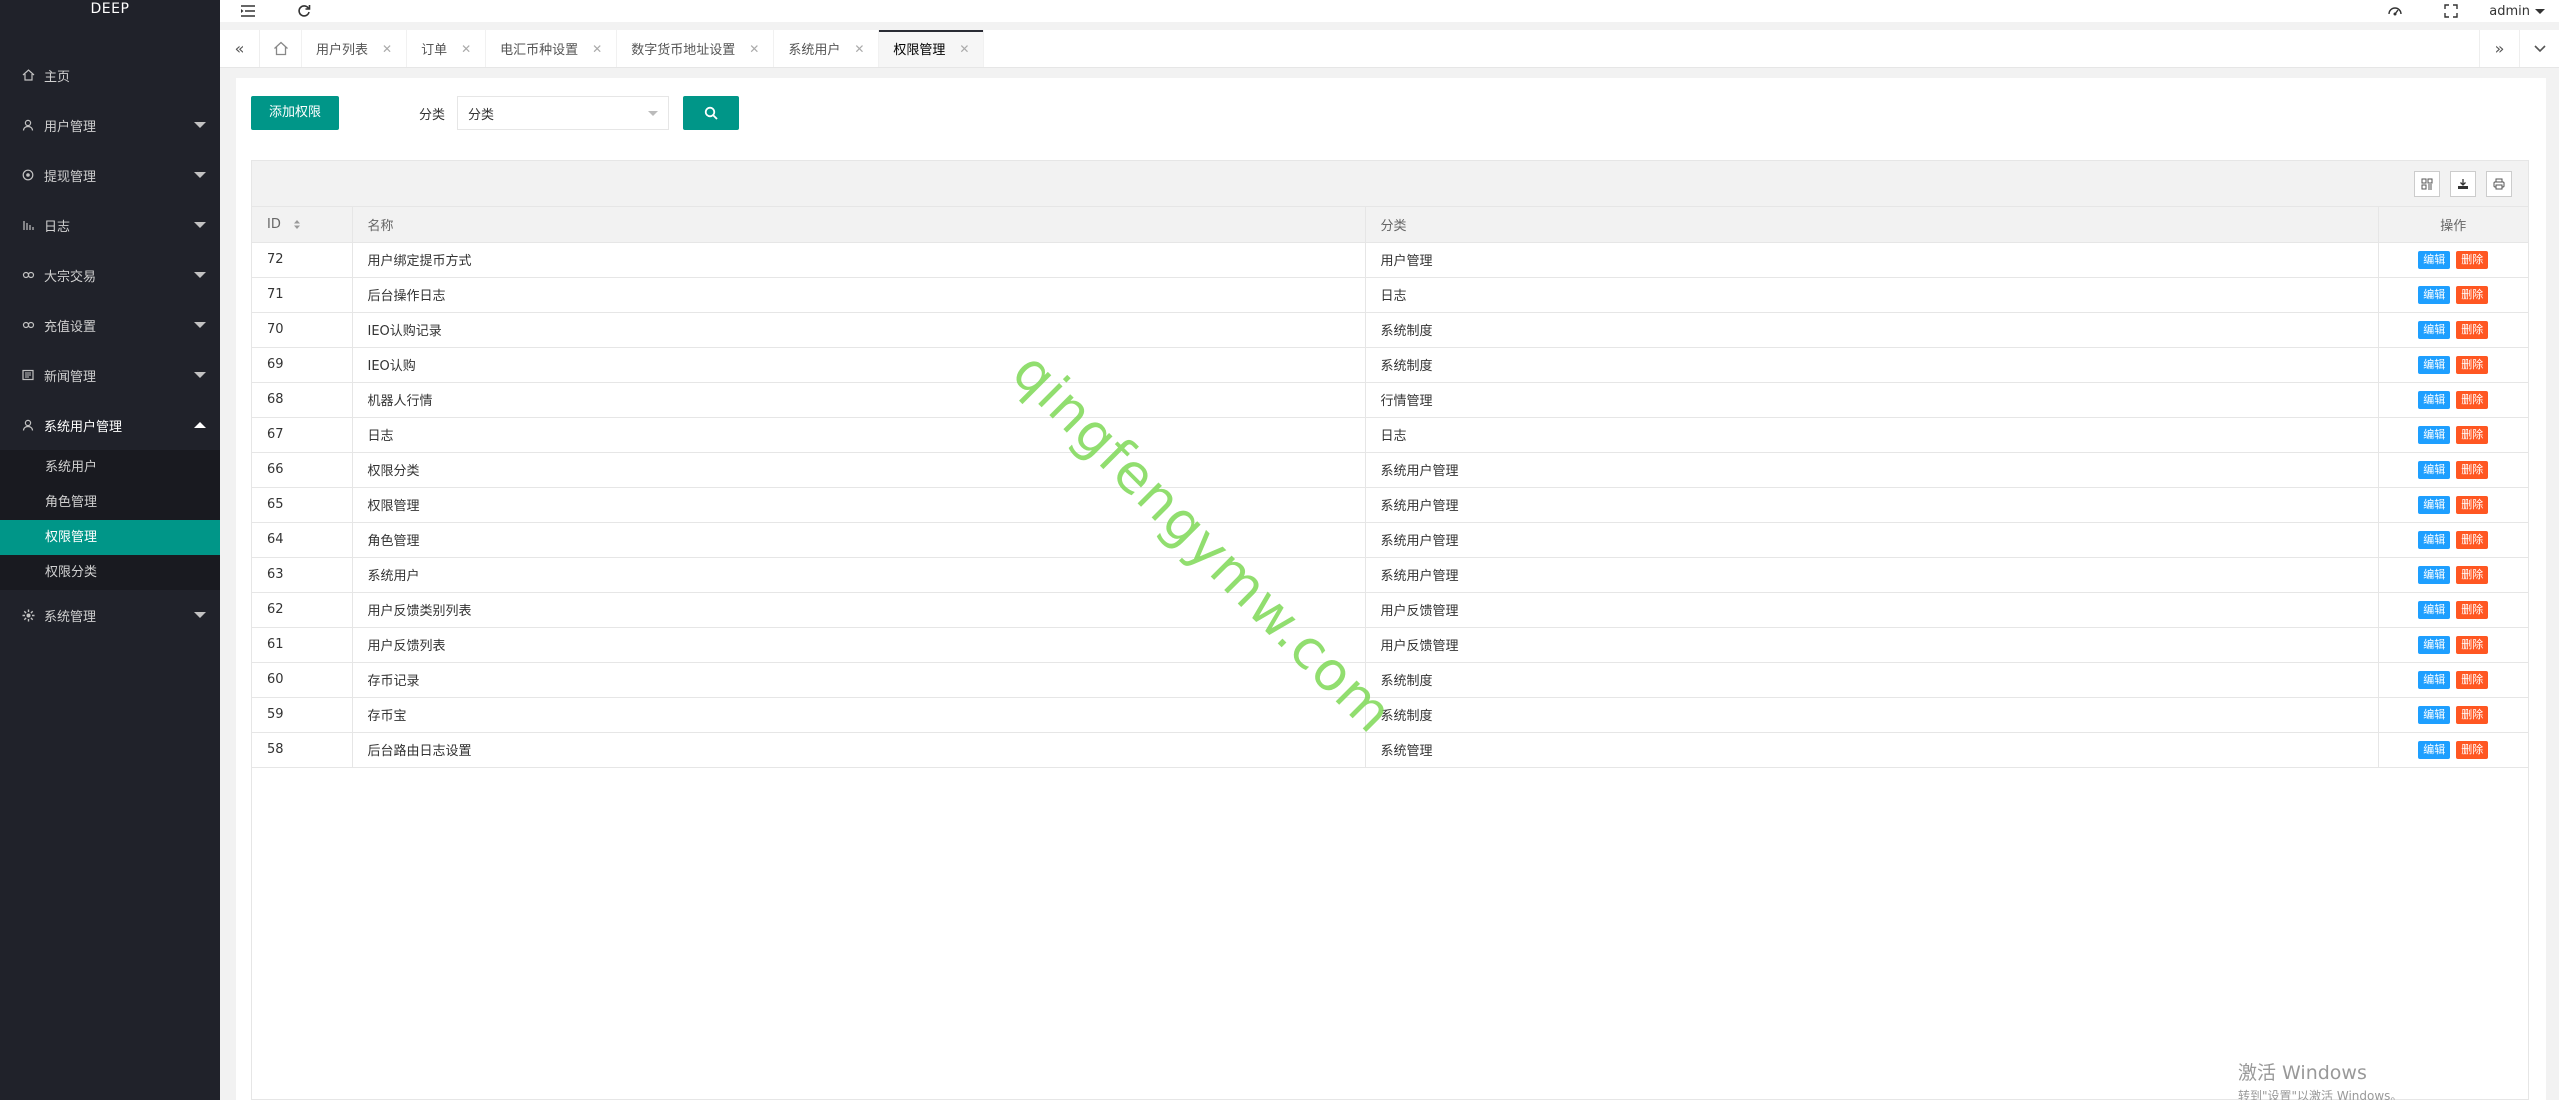 The width and height of the screenshot is (2559, 1100). Describe the element at coordinates (2519, 11) in the screenshot. I see `user-menu: admin` at that location.